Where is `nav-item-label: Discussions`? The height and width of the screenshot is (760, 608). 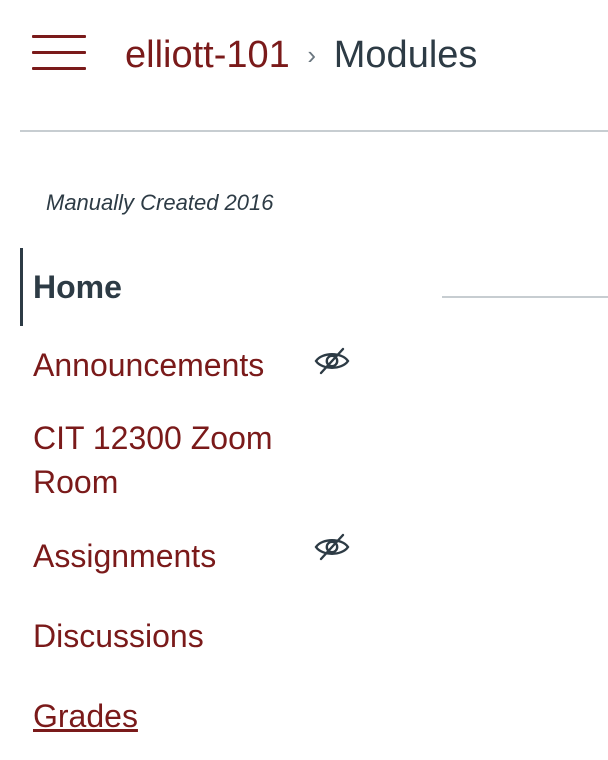 nav-item-label: Discussions is located at coordinates (118, 636).